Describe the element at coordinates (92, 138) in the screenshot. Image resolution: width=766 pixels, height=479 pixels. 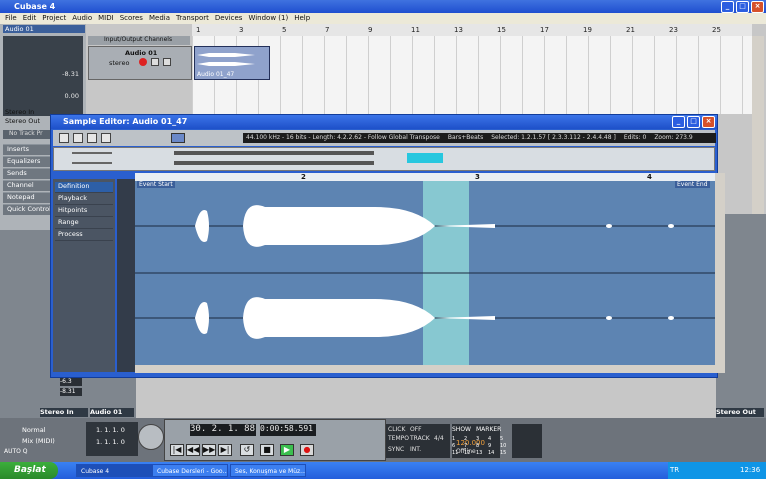
I see `pencil-tool-icon` at that location.